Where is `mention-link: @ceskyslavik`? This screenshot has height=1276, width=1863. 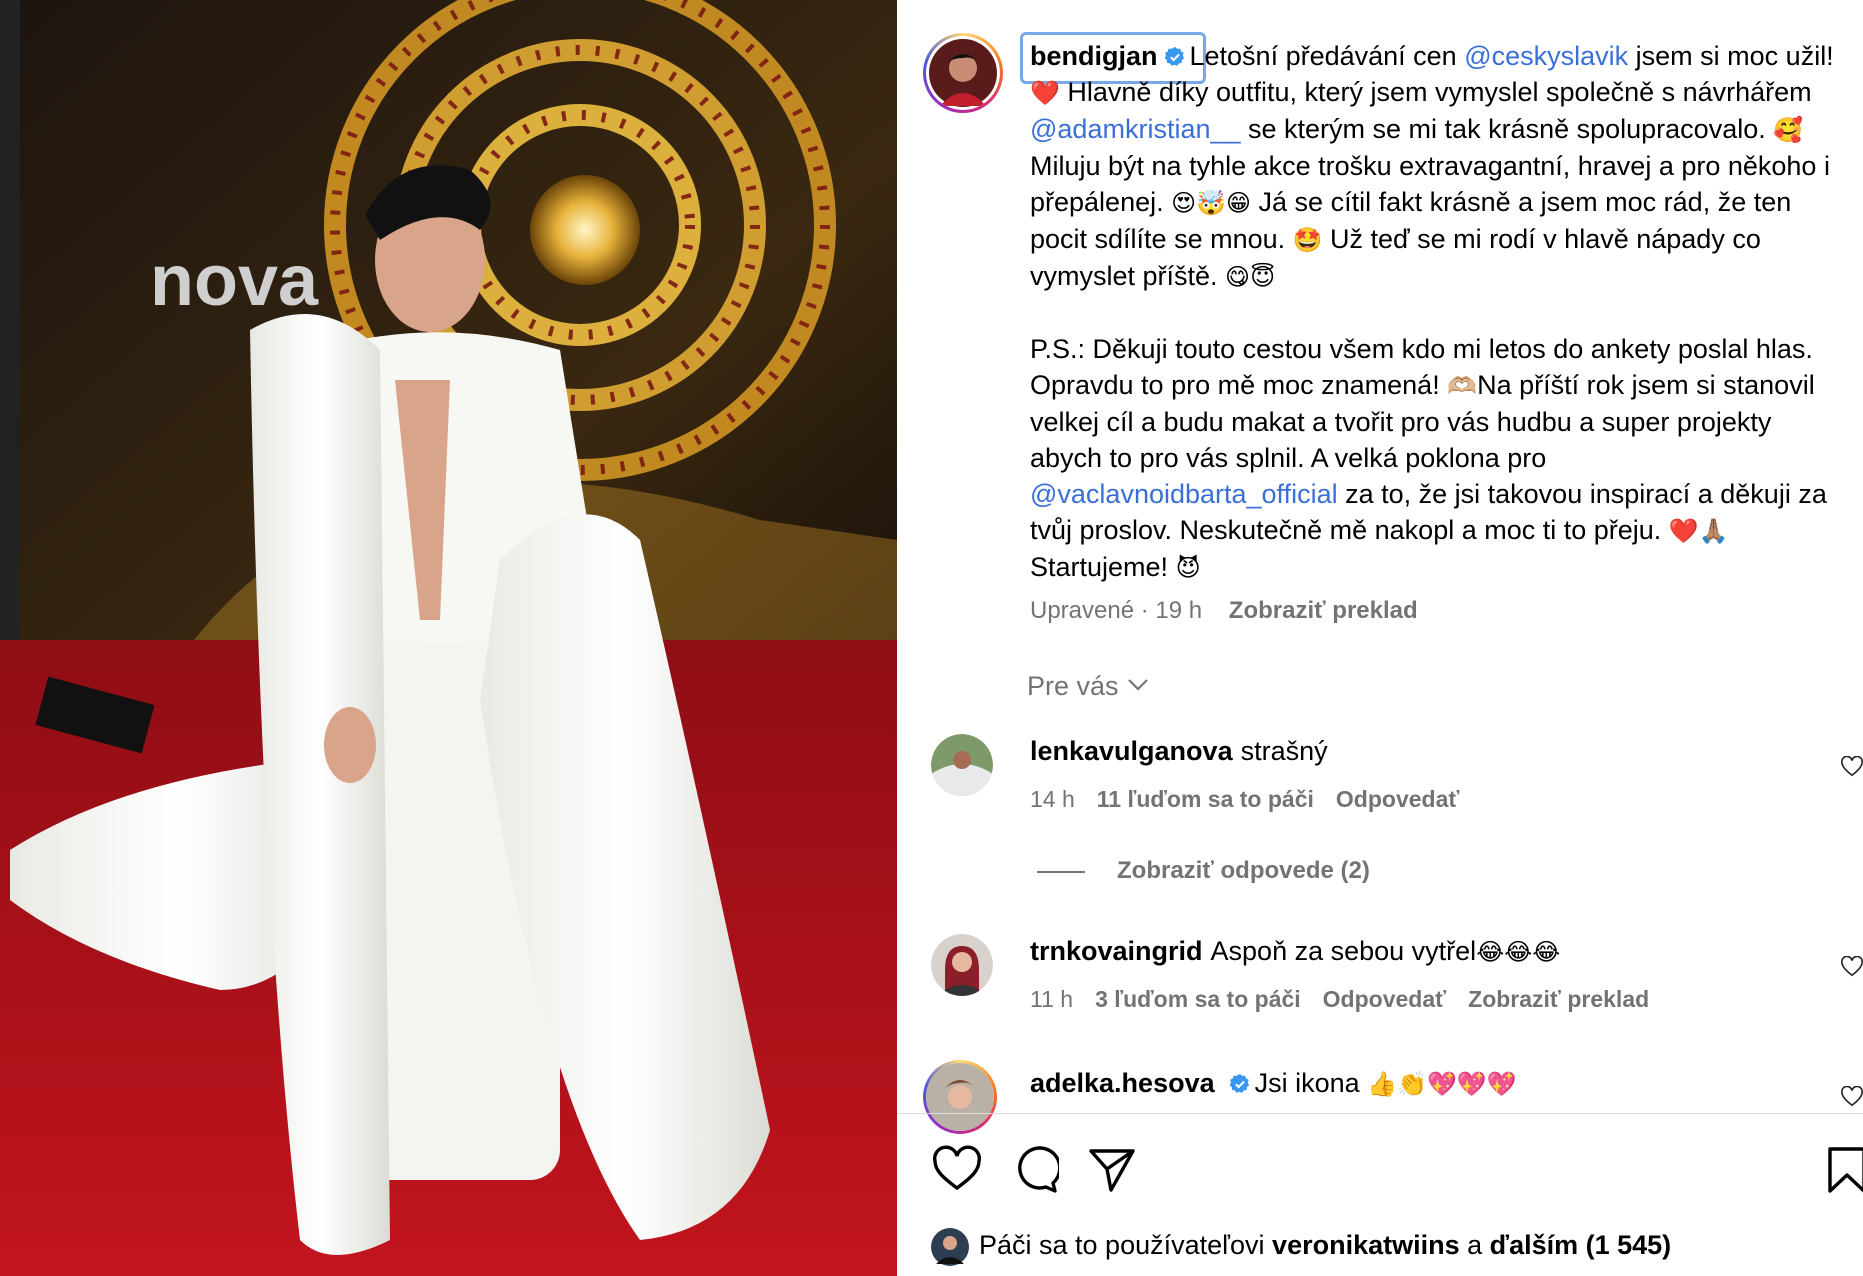 mention-link: @ceskyslavik is located at coordinates (1546, 56).